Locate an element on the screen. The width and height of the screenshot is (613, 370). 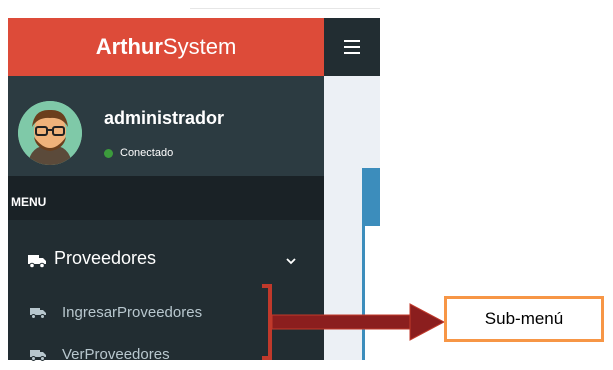
submenu-annotation-box: Sub-menú is located at coordinates (524, 319).